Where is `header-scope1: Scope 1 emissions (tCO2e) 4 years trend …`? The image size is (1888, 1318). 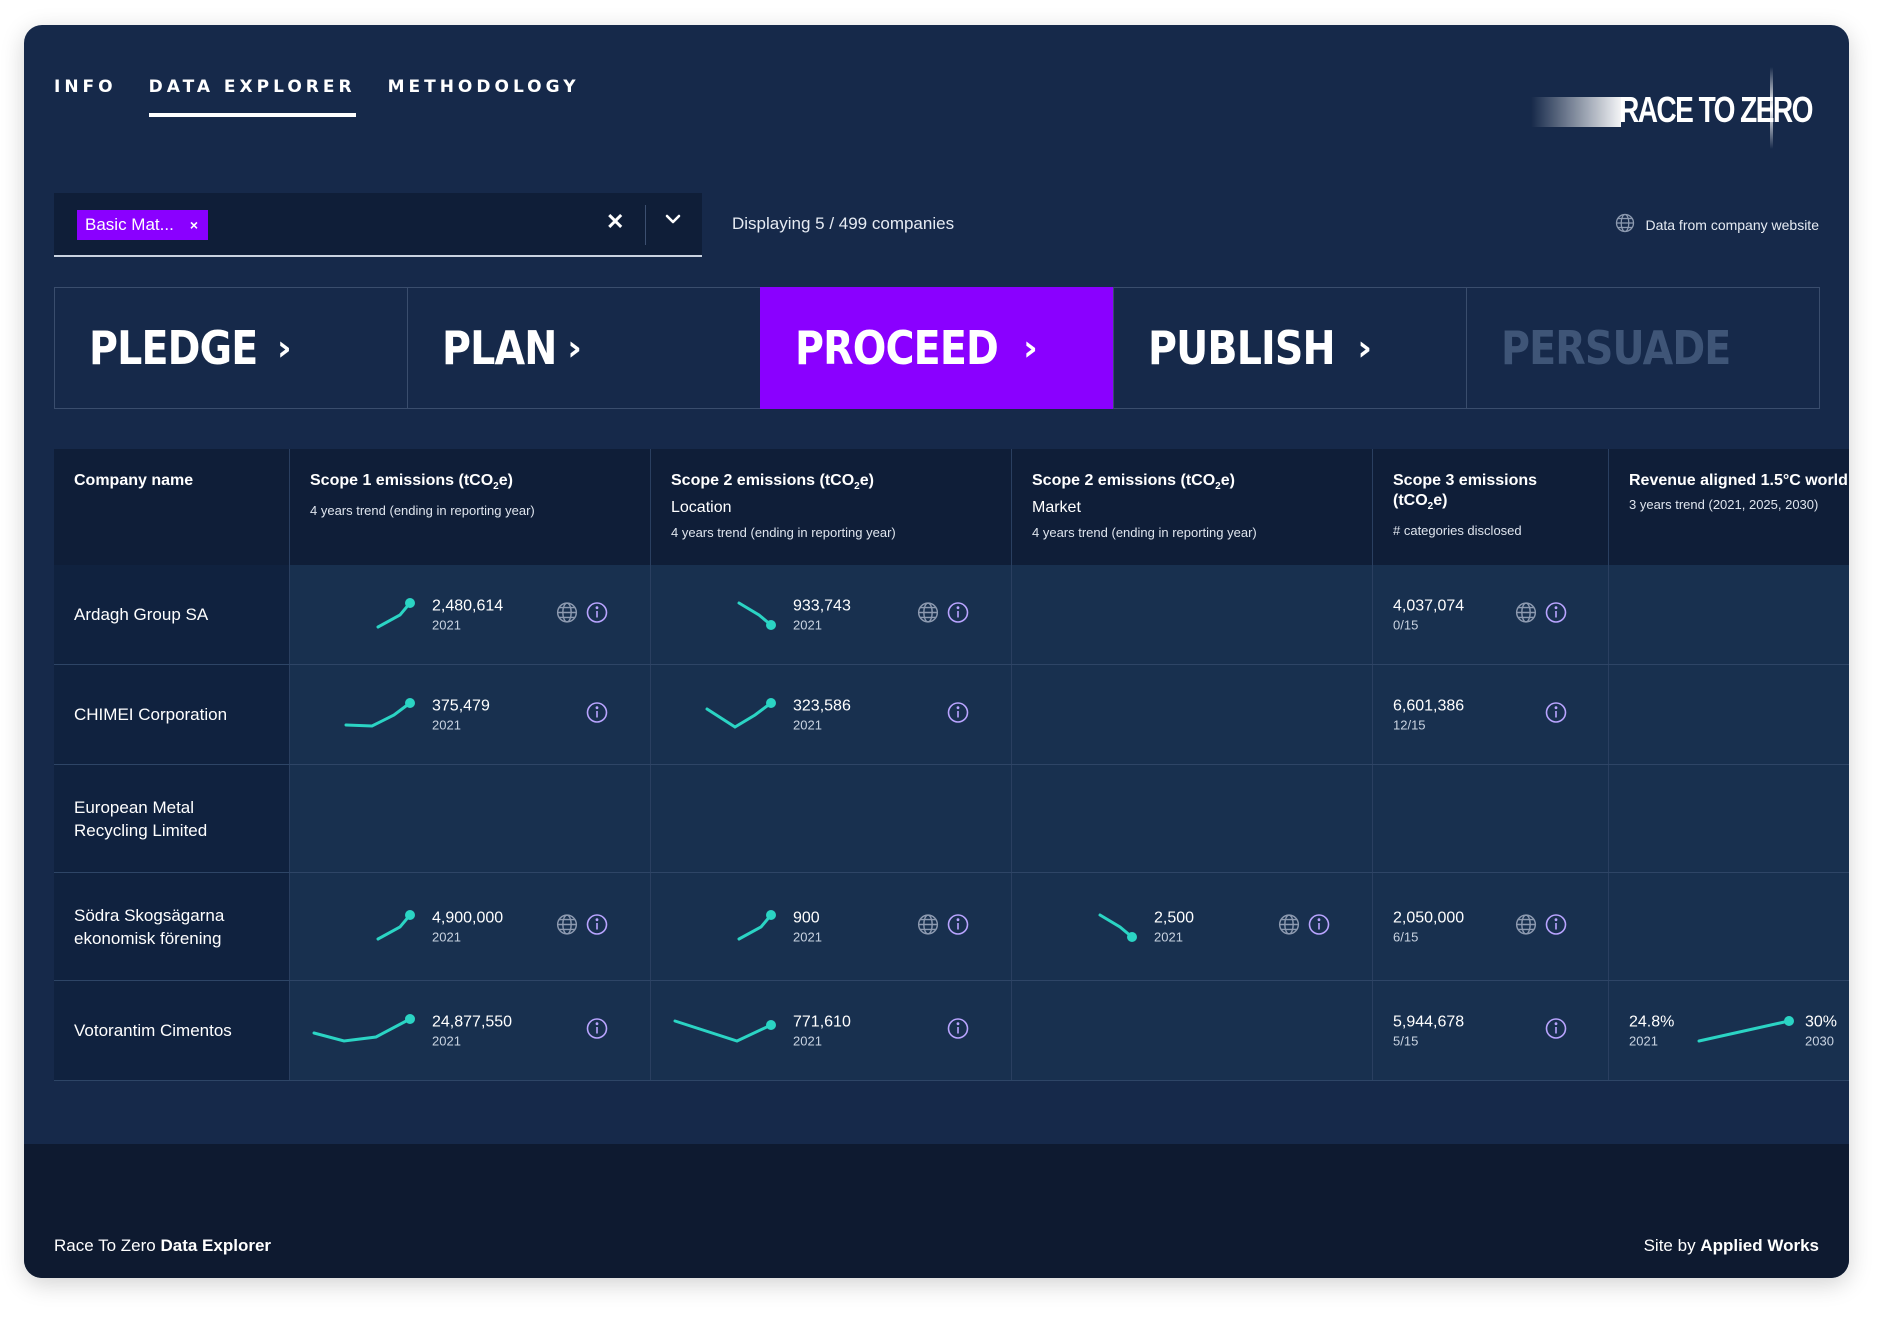 header-scope1: Scope 1 emissions (tCO2e) 4 years trend … is located at coordinates (470, 507).